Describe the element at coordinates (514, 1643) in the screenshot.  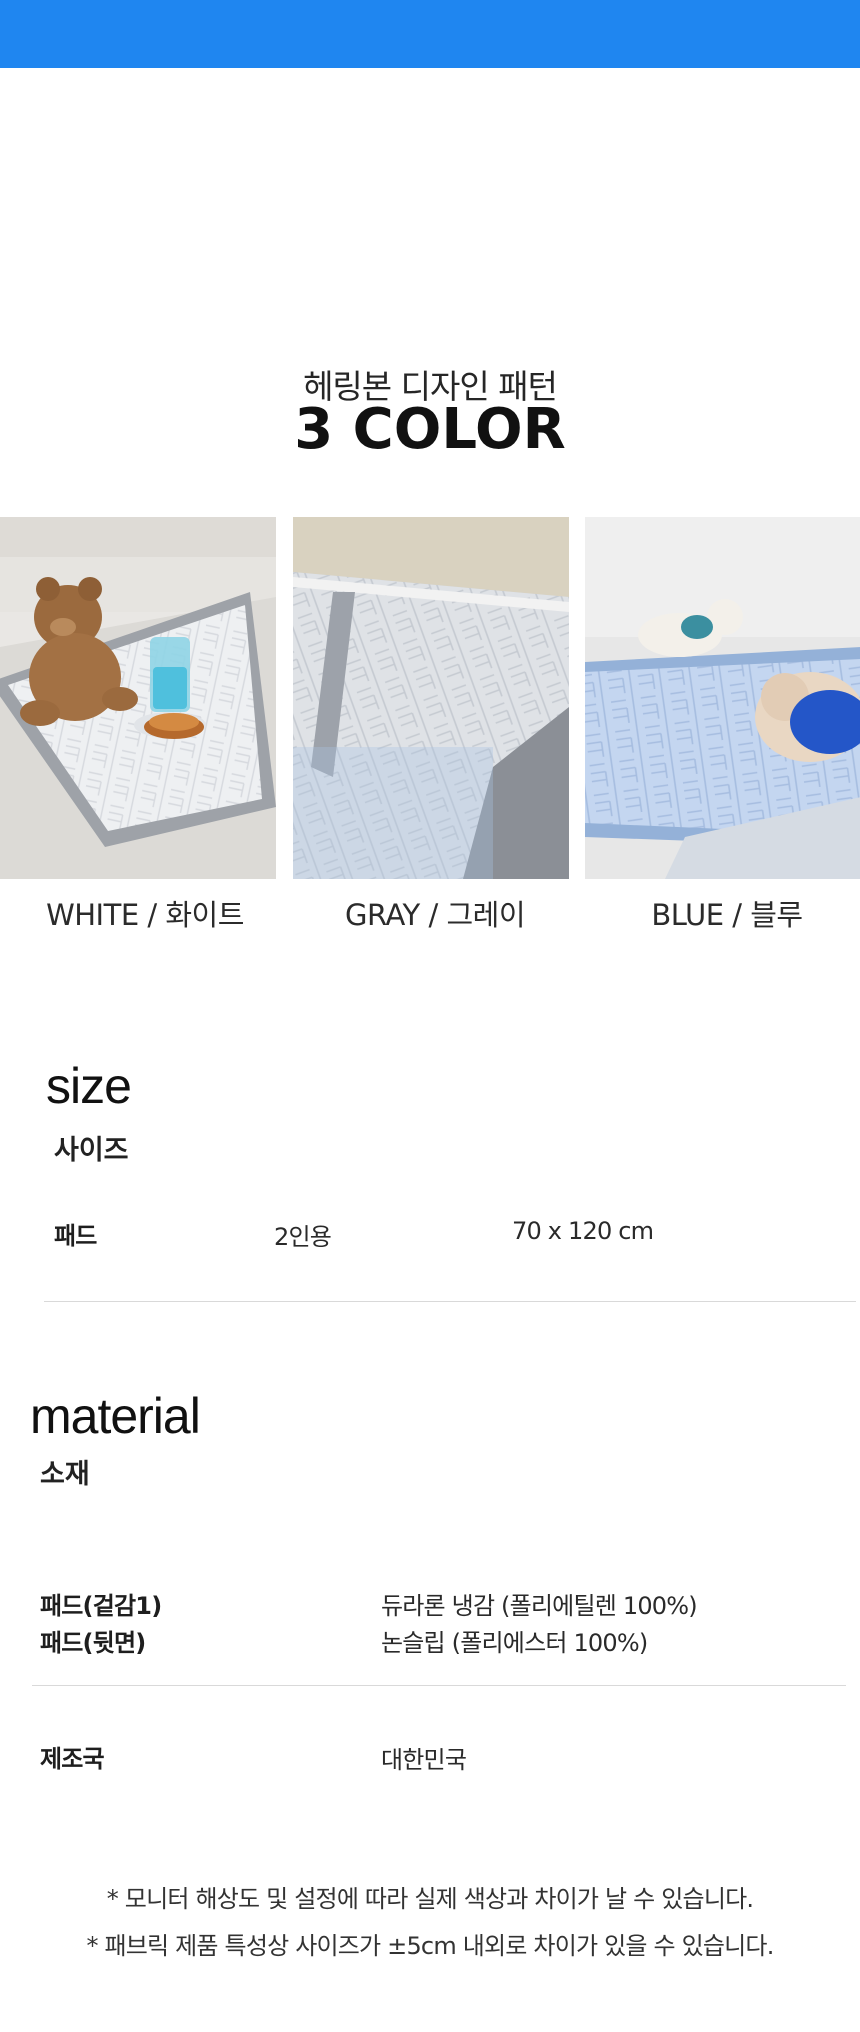
I see `material-value-back: 논슬립 (폴리에스터 100%)` at that location.